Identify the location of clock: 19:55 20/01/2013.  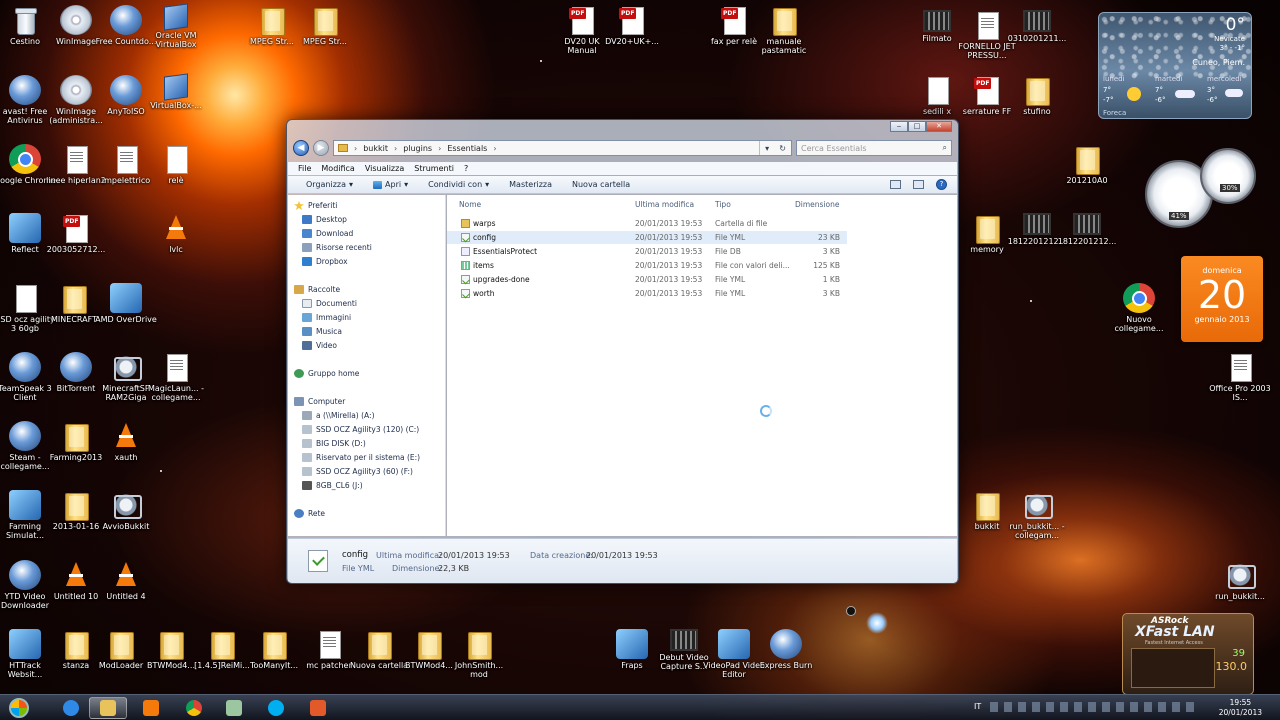
(1240, 708).